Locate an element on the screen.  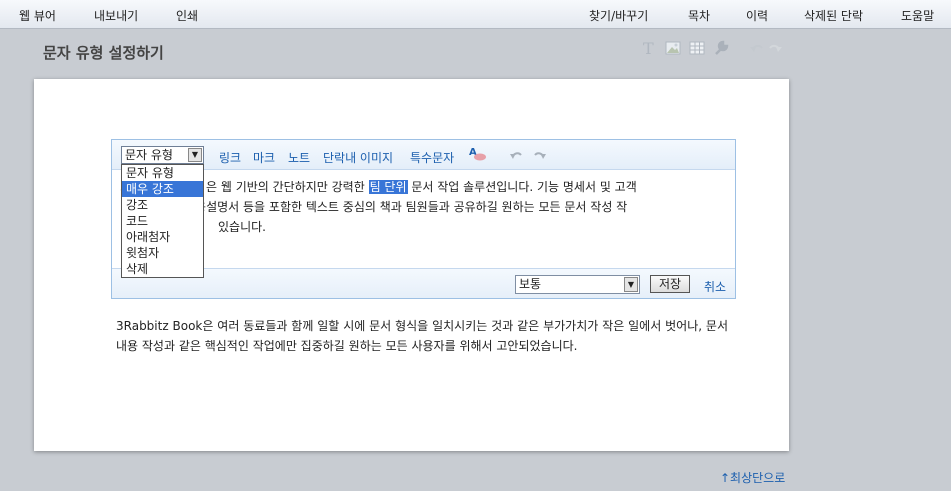
dropdown-option: 강조 is located at coordinates (162, 205).